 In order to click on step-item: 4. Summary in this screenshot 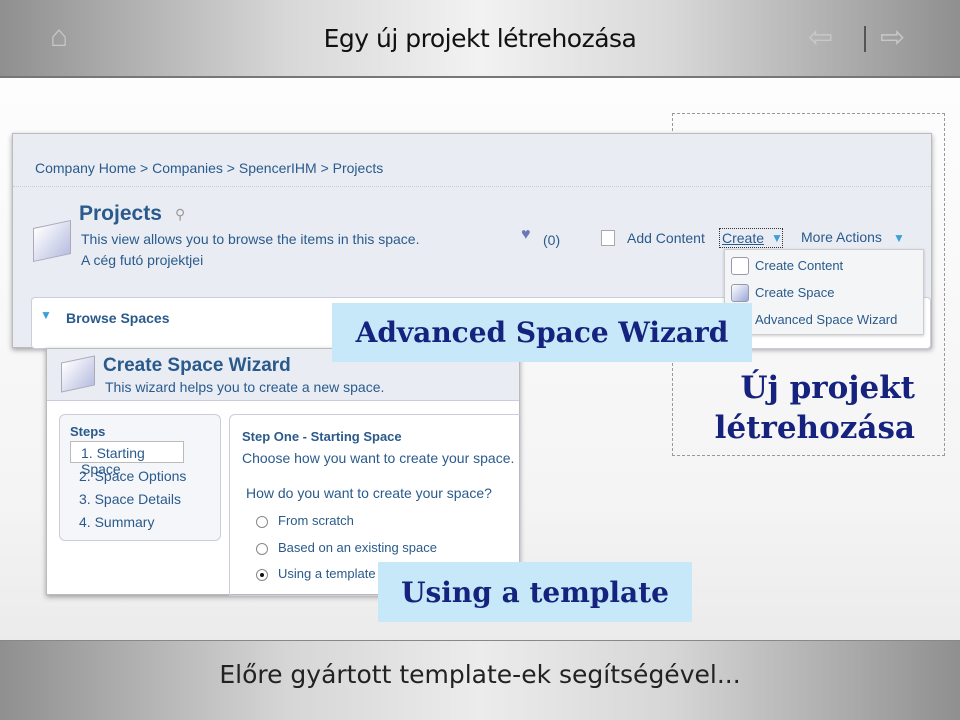, I will do `click(116, 522)`.